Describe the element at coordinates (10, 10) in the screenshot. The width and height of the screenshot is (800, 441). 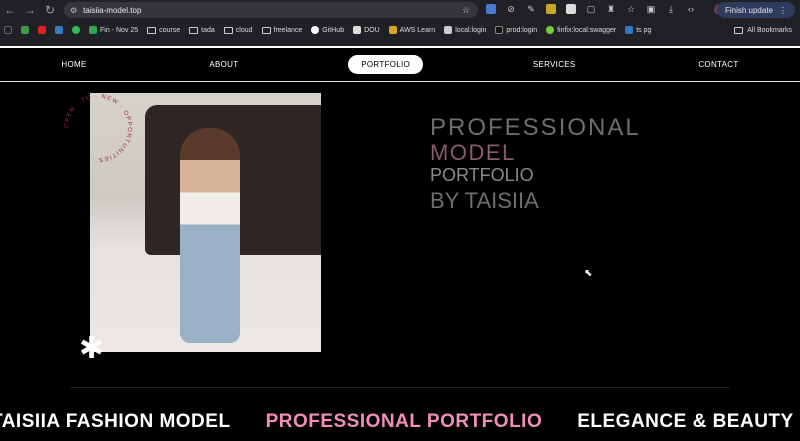
I see `back-icon: ←` at that location.